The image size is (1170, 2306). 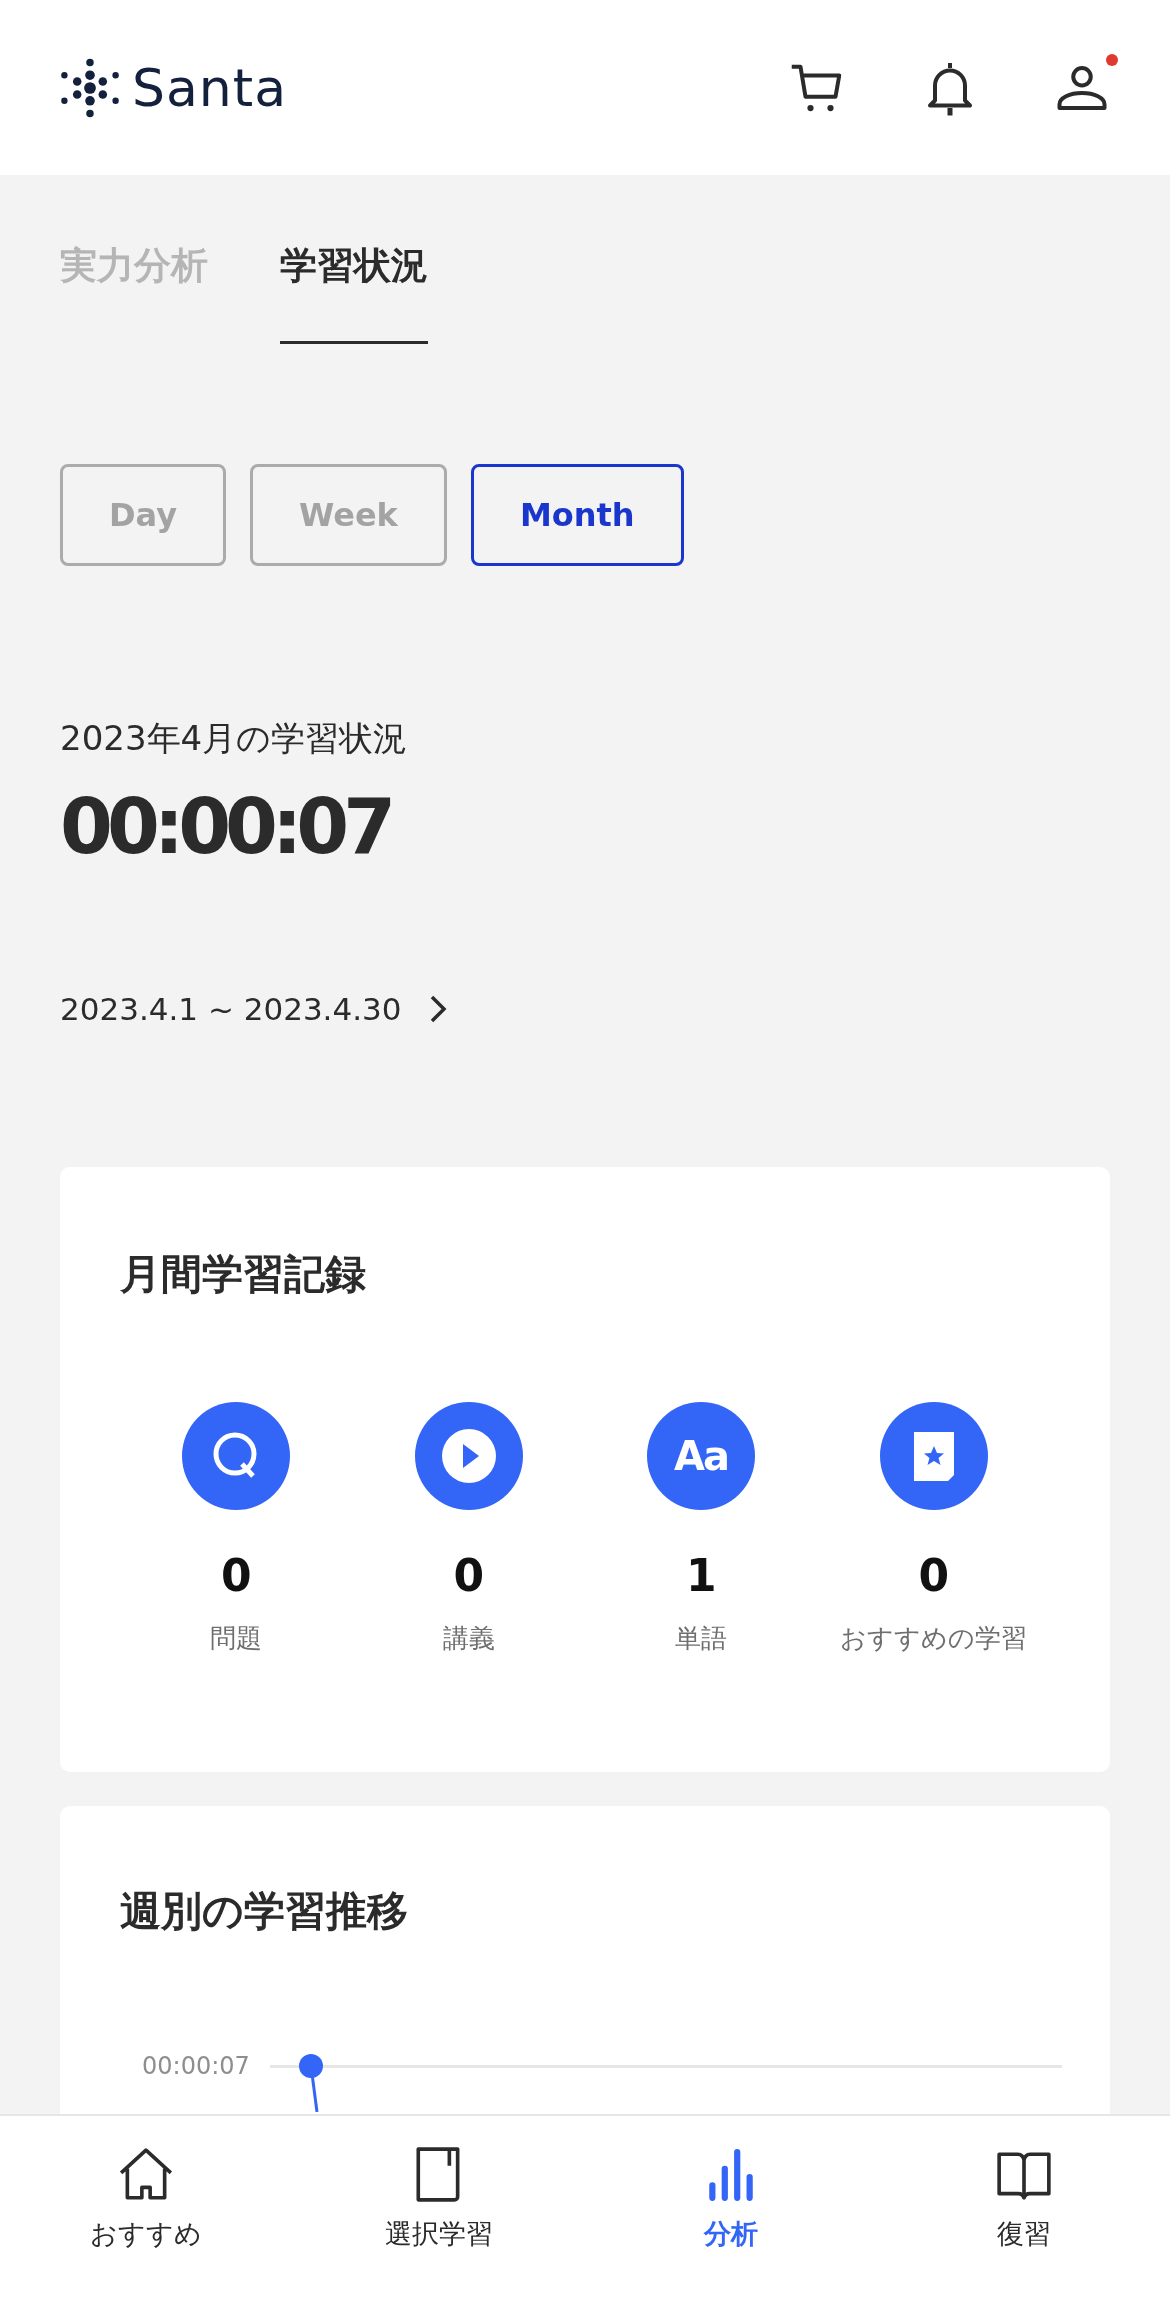 I want to click on star-page-icon, so click(x=933, y=1456).